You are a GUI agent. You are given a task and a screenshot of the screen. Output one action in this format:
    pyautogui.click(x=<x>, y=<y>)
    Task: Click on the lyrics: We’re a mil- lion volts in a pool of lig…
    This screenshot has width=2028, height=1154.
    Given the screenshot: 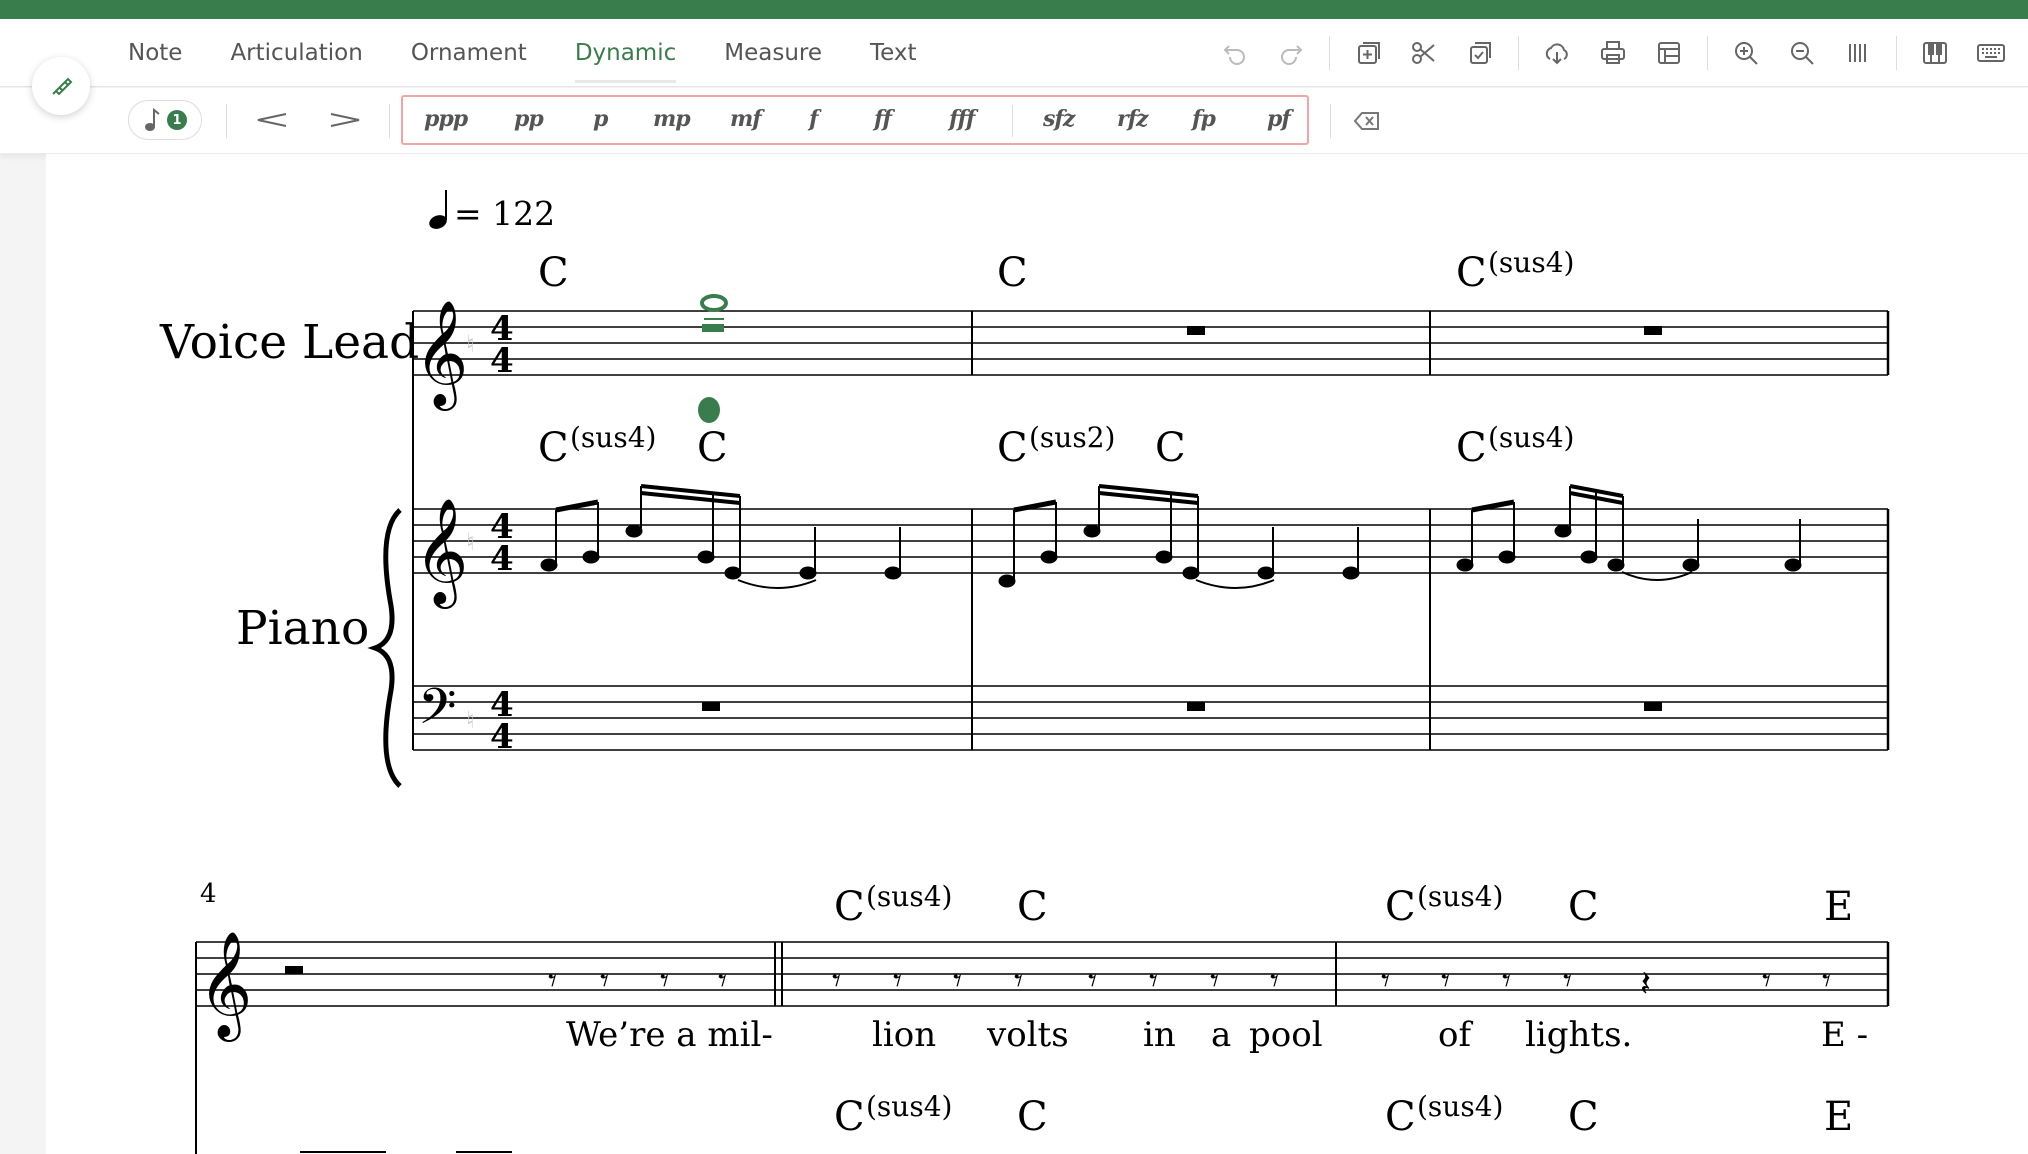 What is the action you would take?
    pyautogui.click(x=1217, y=1035)
    